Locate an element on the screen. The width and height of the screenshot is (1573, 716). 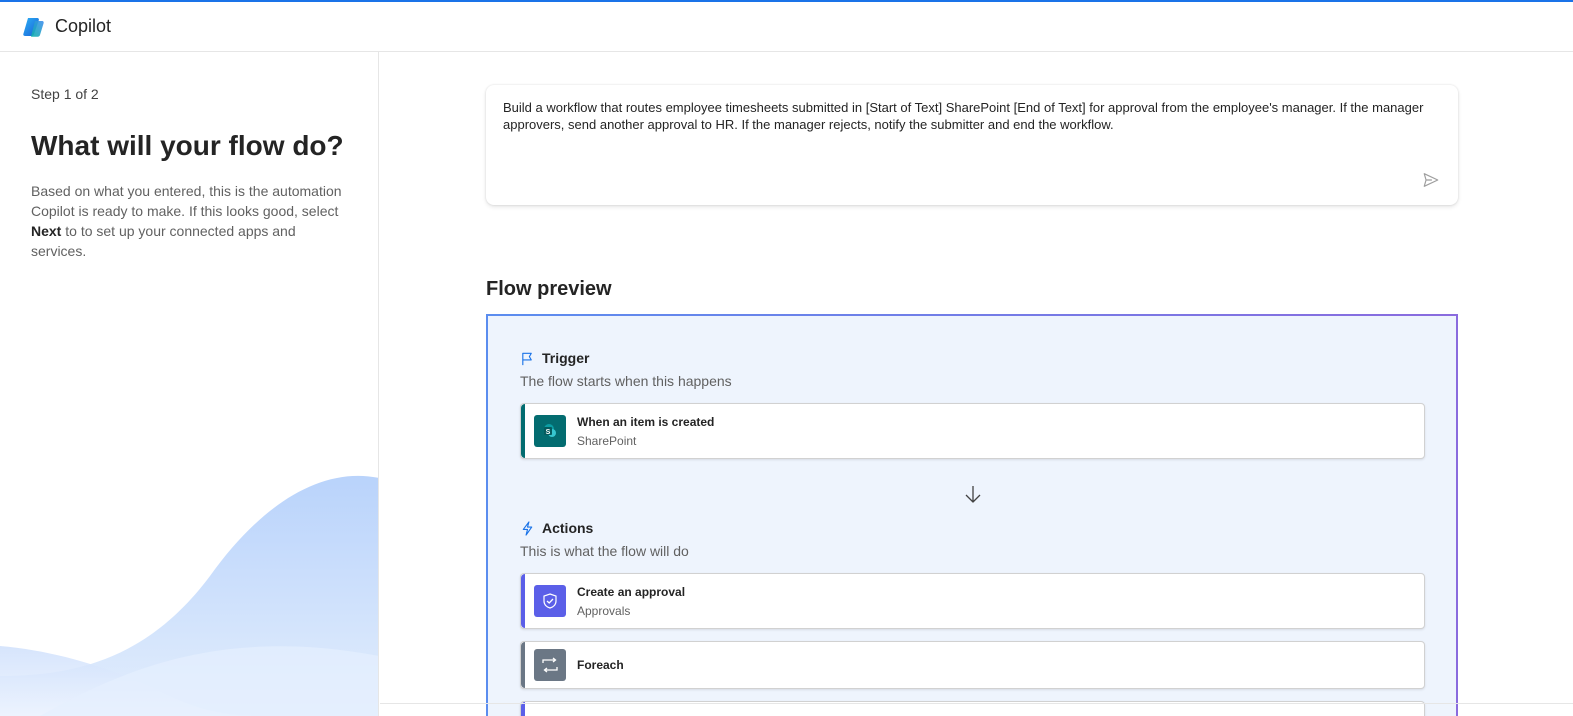
description-next-emphasis: Next is located at coordinates (46, 231).